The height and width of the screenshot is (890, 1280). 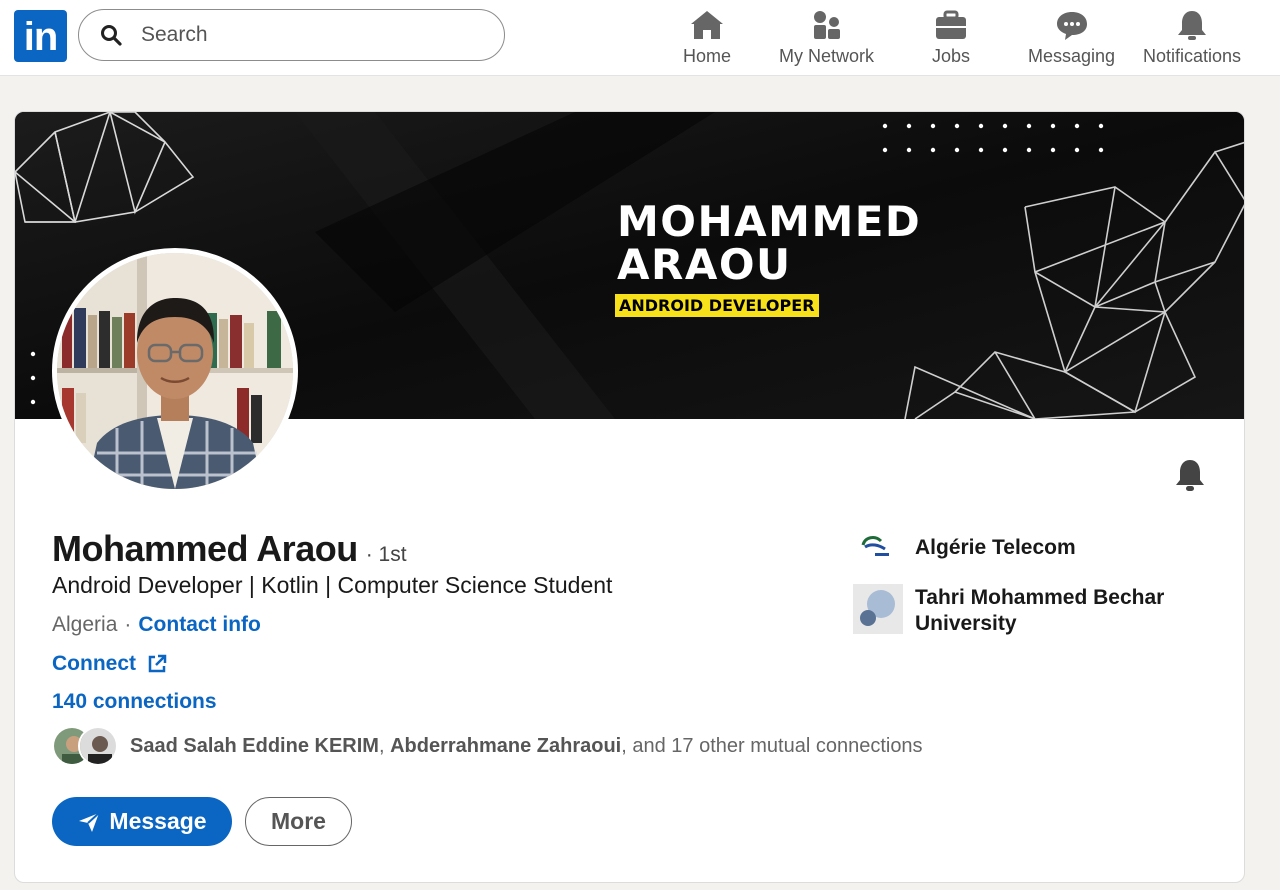 What do you see at coordinates (40, 36) in the screenshot?
I see `linkedin-logo: in` at bounding box center [40, 36].